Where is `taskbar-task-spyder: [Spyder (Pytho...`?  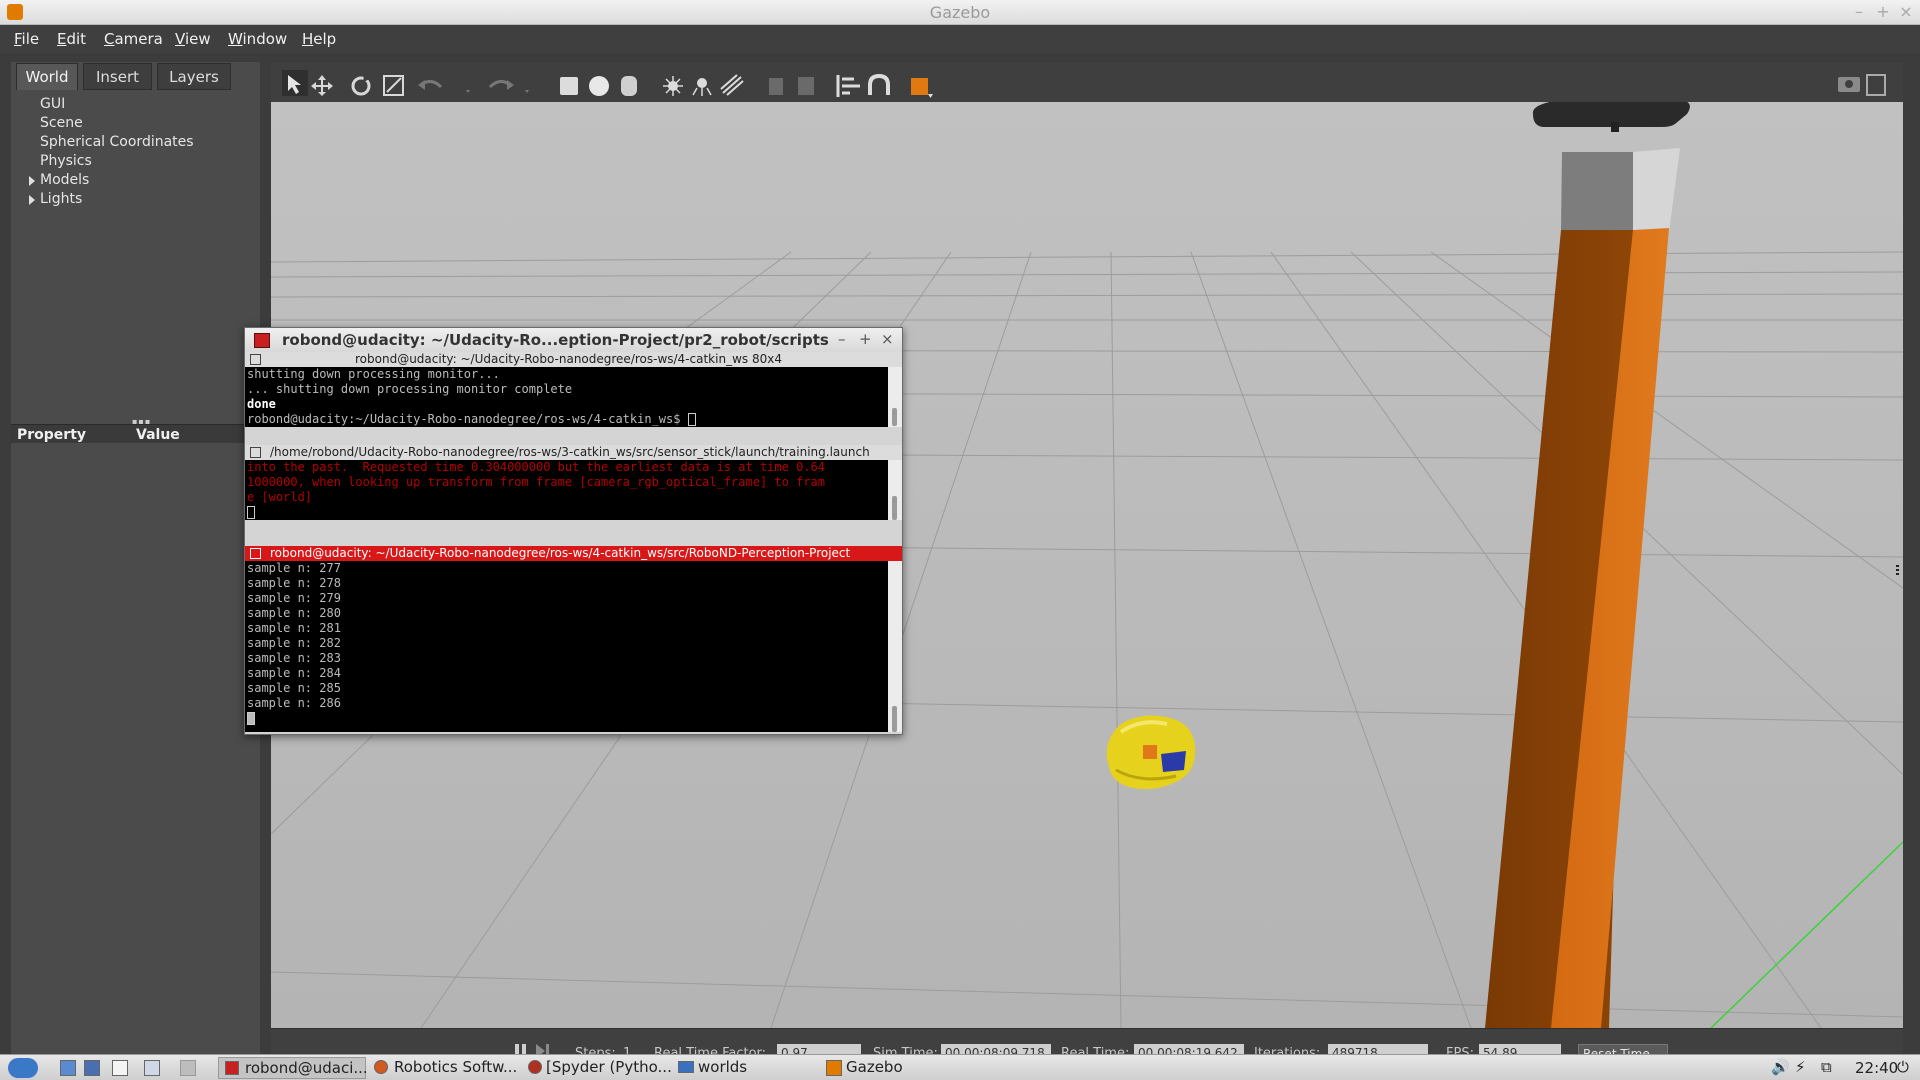 taskbar-task-spyder: [Spyder (Pytho... is located at coordinates (598, 1068).